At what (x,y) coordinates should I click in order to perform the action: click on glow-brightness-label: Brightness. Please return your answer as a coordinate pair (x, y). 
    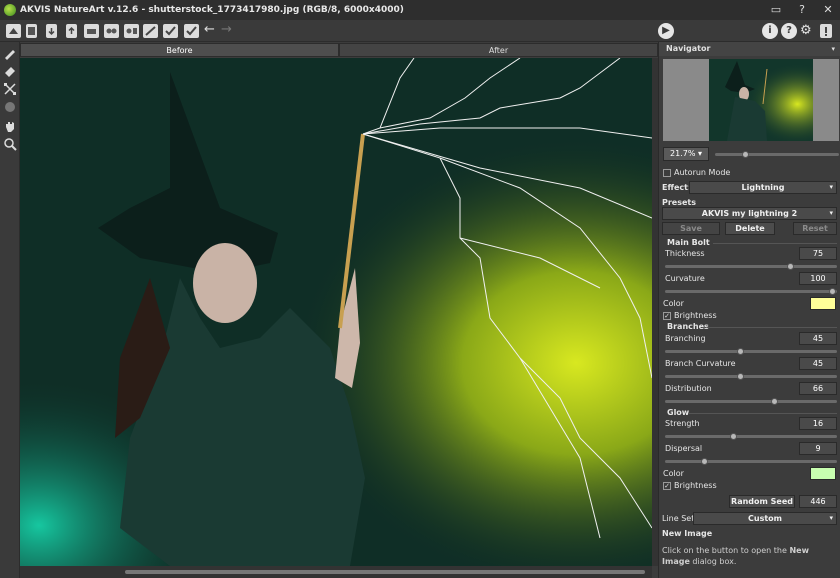
    Looking at the image, I should click on (695, 485).